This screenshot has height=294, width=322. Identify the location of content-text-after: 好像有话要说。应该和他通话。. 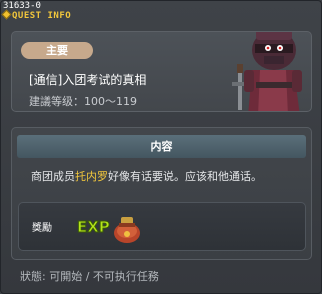
(185, 176).